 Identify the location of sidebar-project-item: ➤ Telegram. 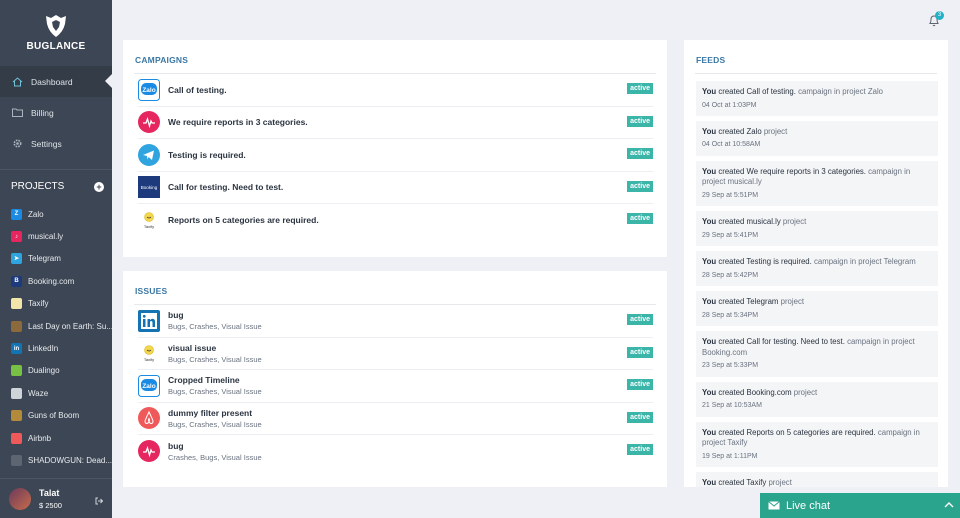
(56, 259).